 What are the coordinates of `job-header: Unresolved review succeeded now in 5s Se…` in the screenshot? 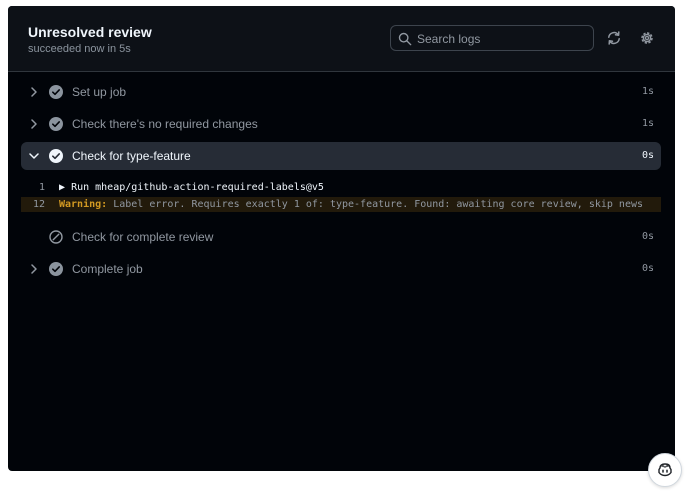 It's located at (341, 39).